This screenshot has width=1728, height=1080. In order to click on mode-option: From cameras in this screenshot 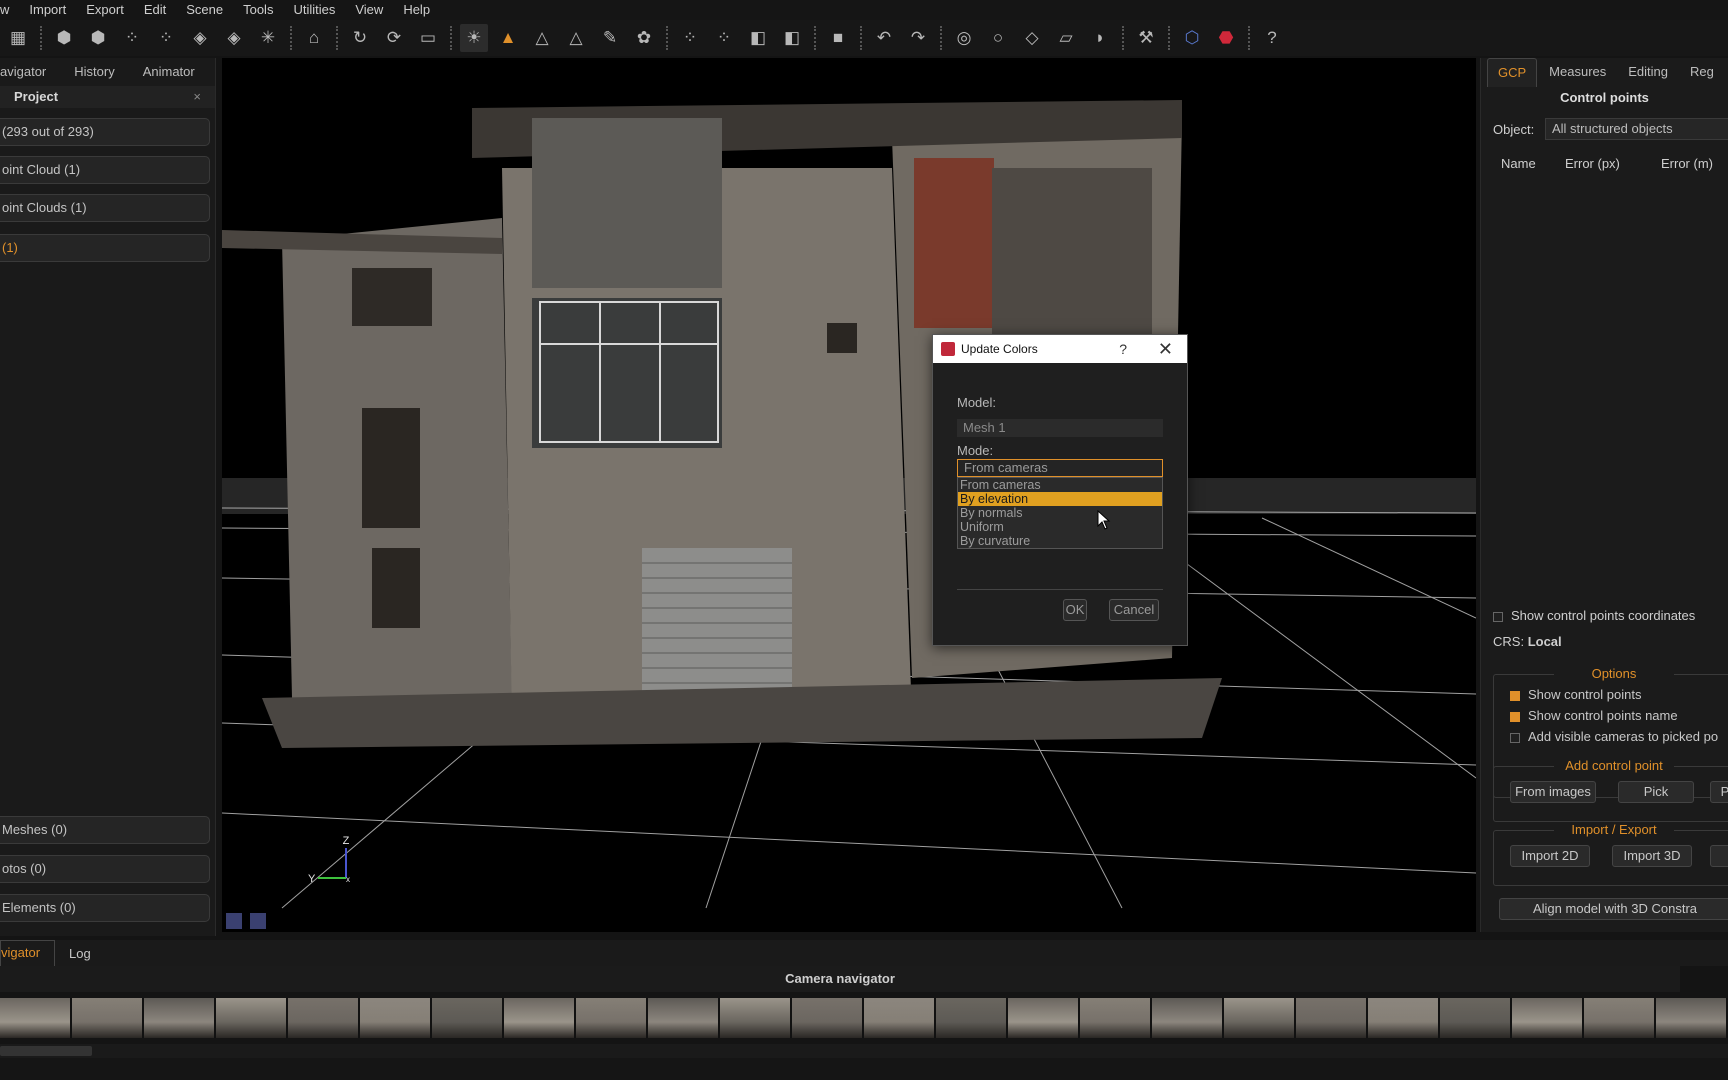, I will do `click(1060, 485)`.